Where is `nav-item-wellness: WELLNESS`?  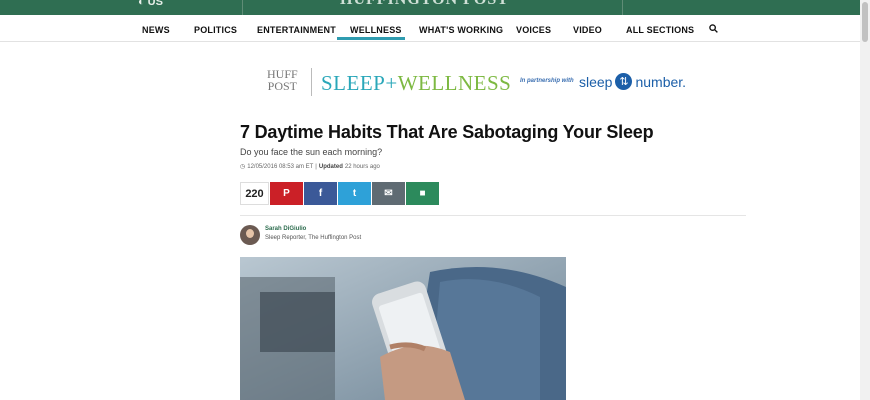 nav-item-wellness: WELLNESS is located at coordinates (376, 30).